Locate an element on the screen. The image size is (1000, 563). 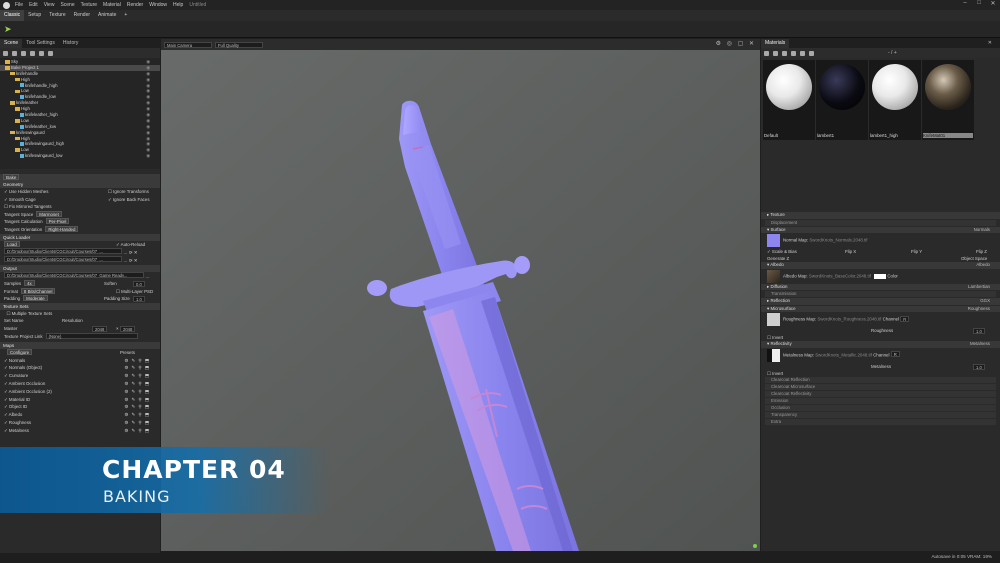
use-hidden-checkbox: ✓ Use Hidden Meshes is located at coordinates (26, 191).